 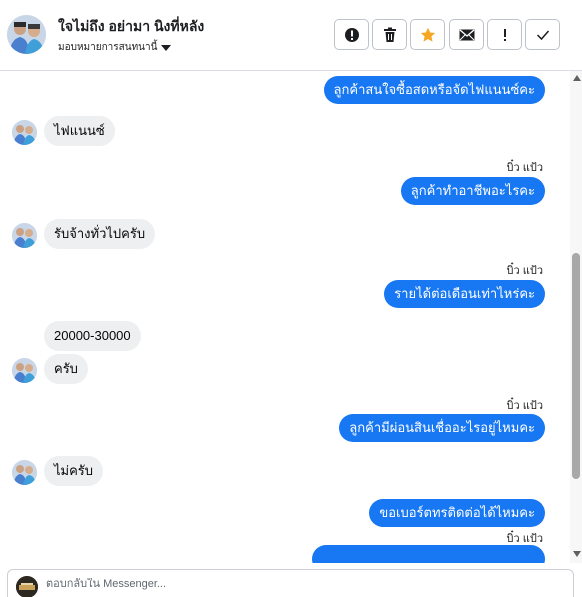 I want to click on exclamation-icon, so click(x=504, y=34).